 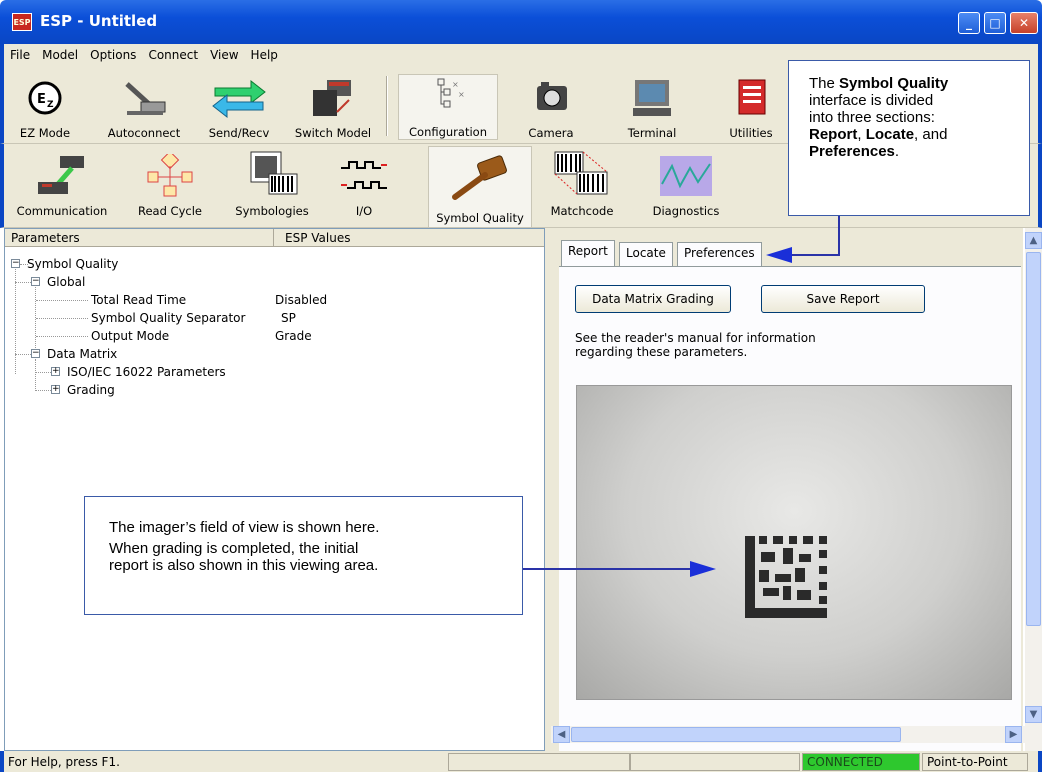 What do you see at coordinates (872, 117) in the screenshot?
I see `callout-text: into three sections:` at bounding box center [872, 117].